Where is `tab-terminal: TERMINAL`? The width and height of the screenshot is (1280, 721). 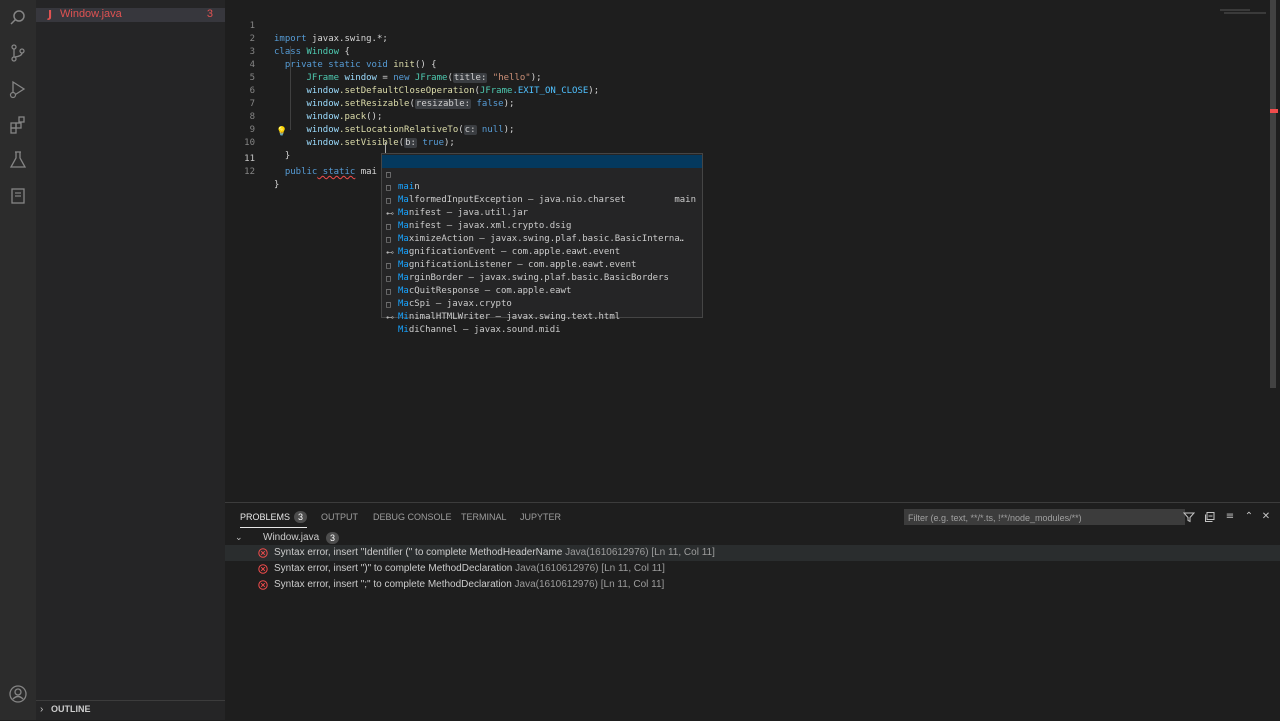
tab-terminal: TERMINAL is located at coordinates (484, 519).